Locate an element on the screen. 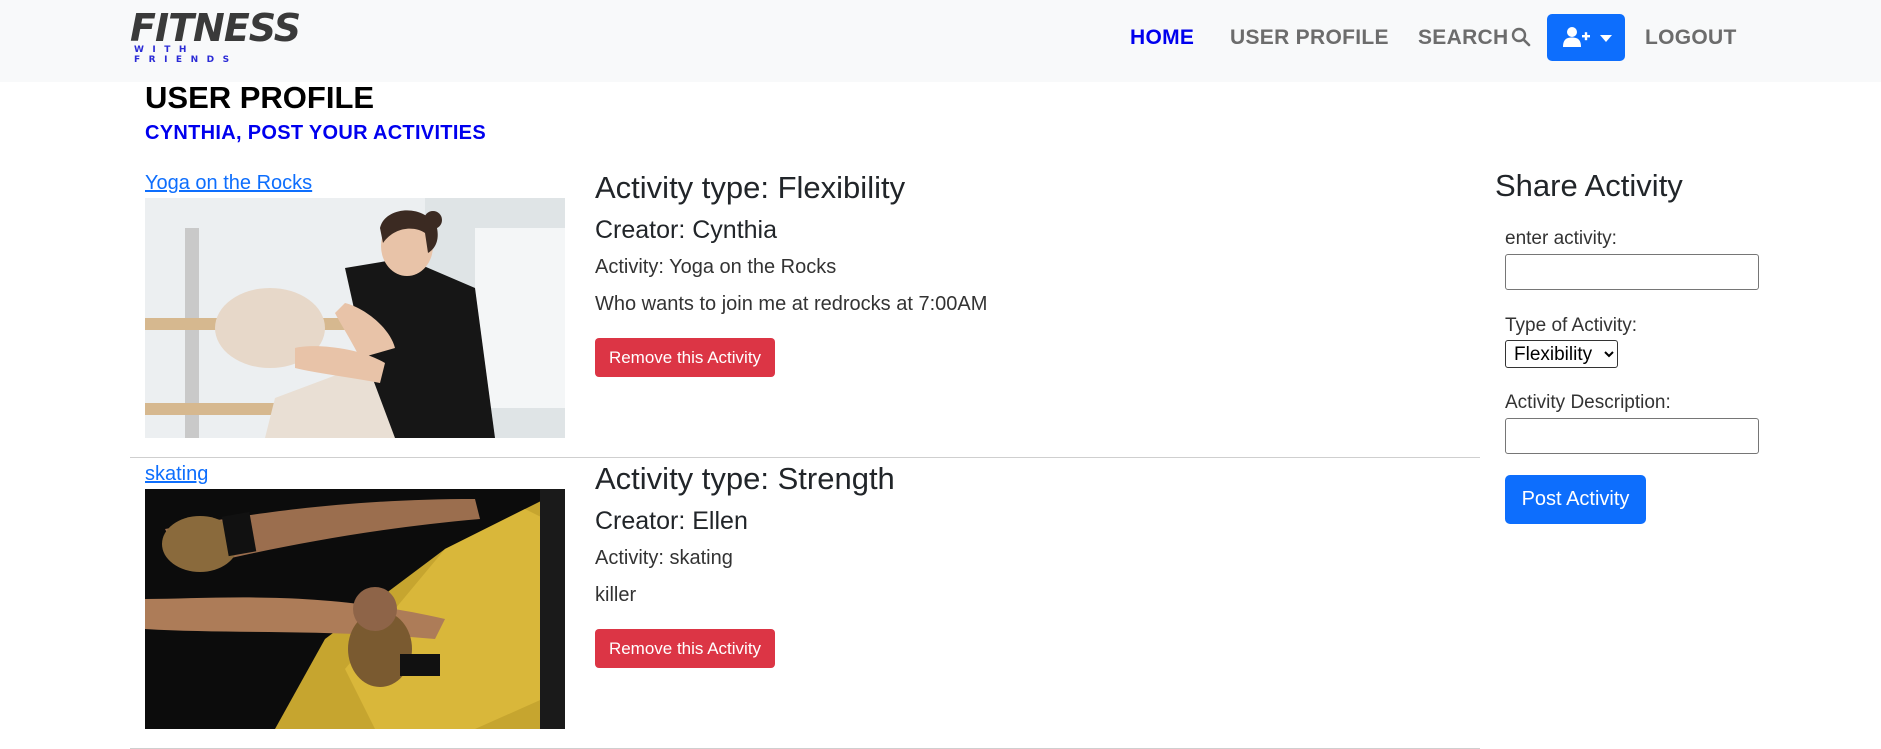 The width and height of the screenshot is (1881, 749). nav-home-link: HOME is located at coordinates (1162, 38).